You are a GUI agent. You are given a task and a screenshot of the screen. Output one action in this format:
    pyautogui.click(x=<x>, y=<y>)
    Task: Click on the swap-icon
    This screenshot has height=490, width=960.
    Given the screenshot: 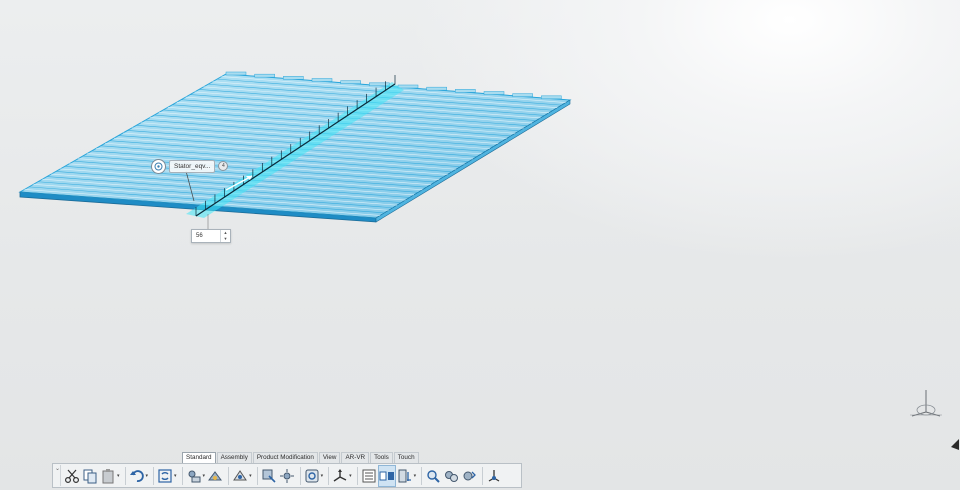 What is the action you would take?
    pyautogui.click(x=469, y=476)
    